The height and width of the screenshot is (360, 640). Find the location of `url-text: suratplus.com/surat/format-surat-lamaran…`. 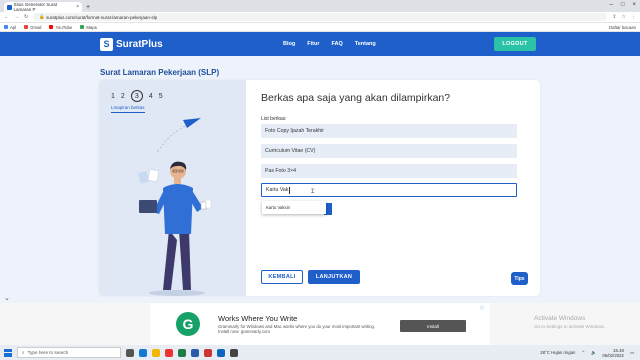

url-text: suratplus.com/surat/format-surat-lamaran… is located at coordinates (102, 17).